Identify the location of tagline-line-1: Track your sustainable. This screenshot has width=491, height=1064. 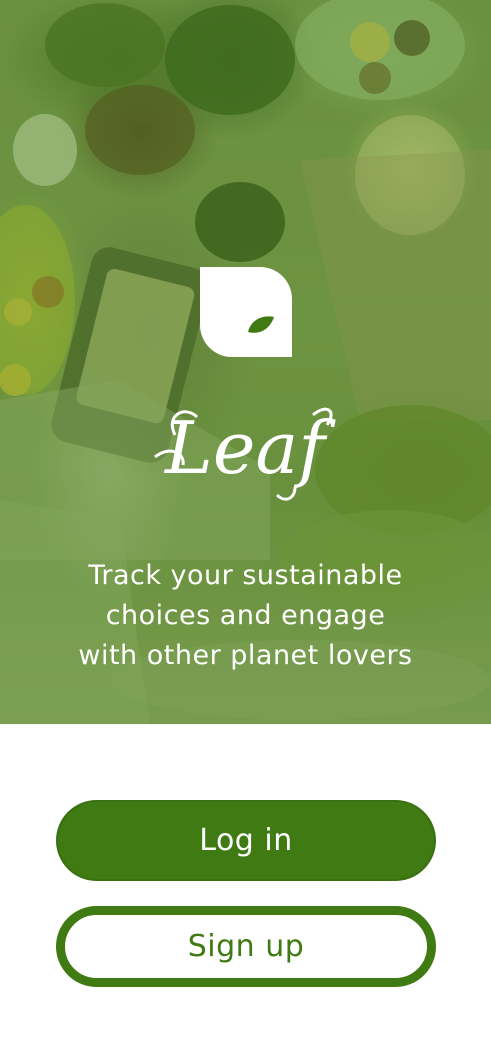
(245, 575).